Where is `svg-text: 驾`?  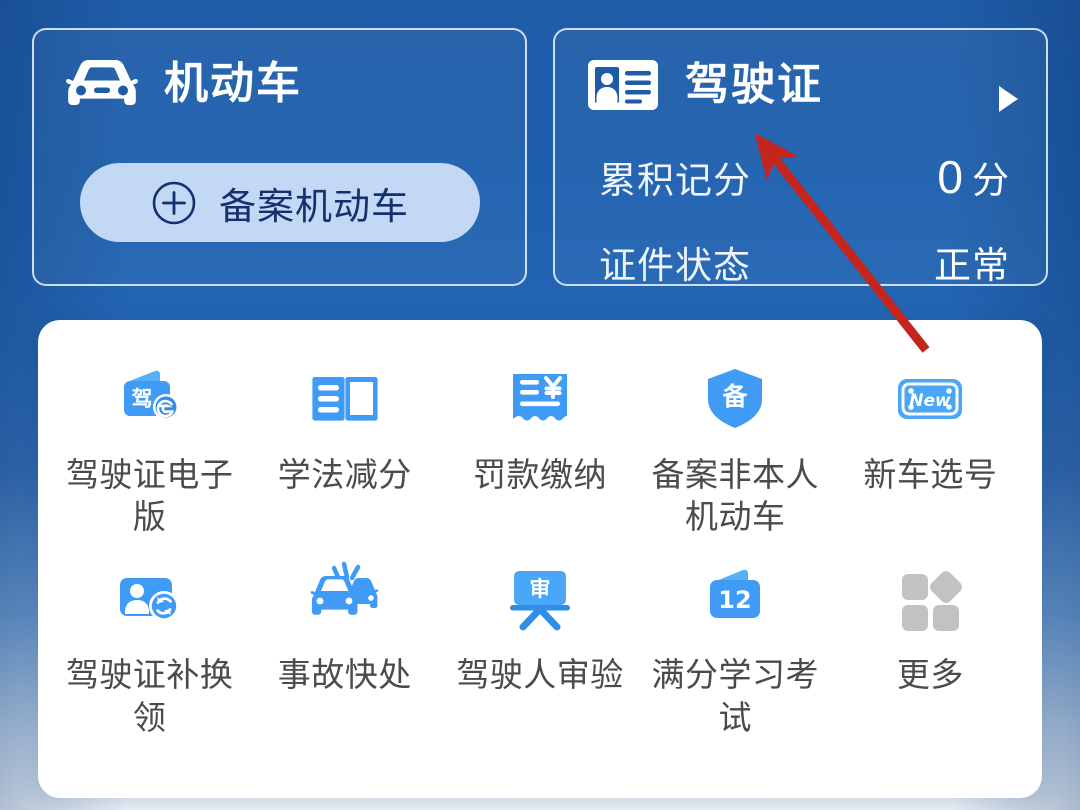 svg-text: 驾 is located at coordinates (141, 399).